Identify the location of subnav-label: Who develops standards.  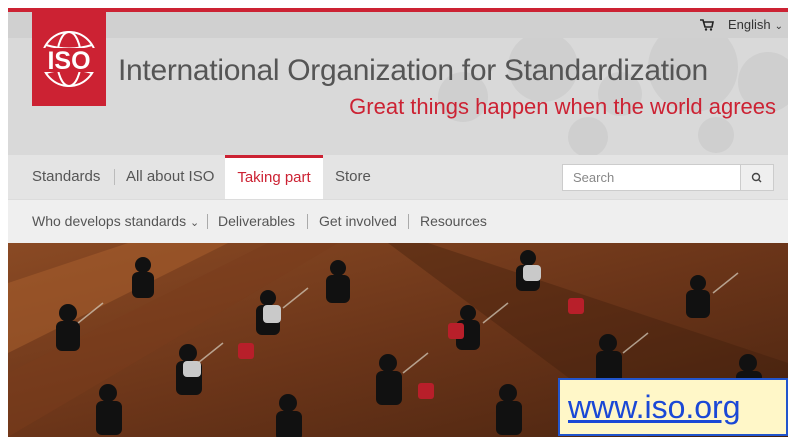
(109, 221).